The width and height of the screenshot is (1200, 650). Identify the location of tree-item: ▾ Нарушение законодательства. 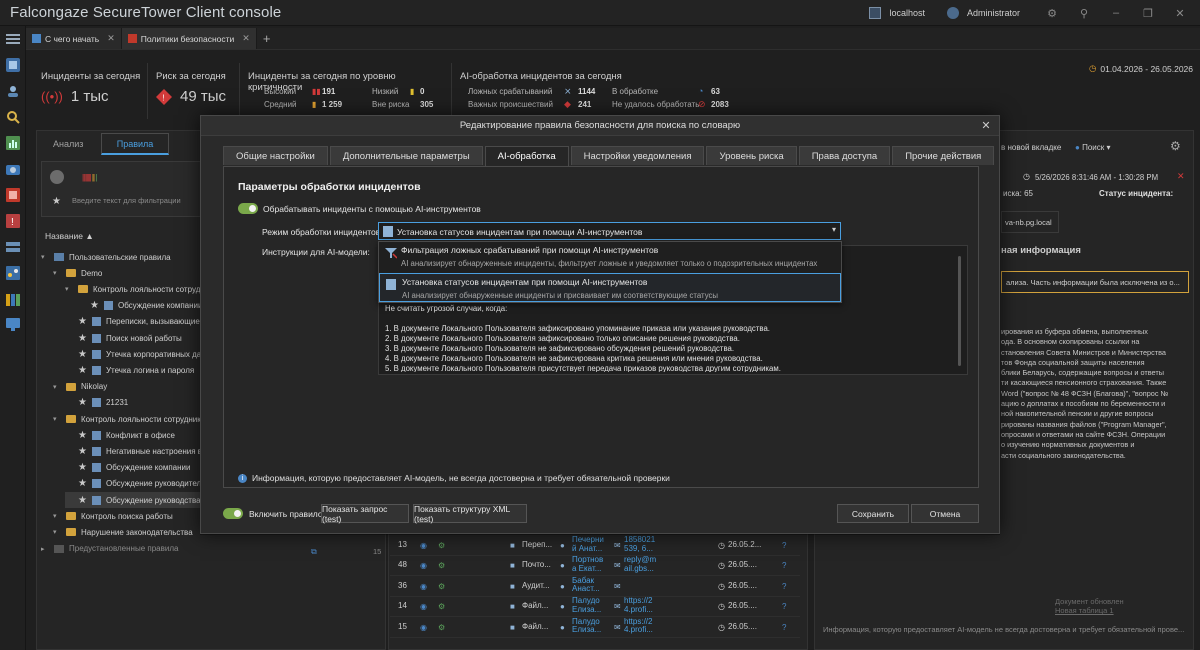
(123, 532).